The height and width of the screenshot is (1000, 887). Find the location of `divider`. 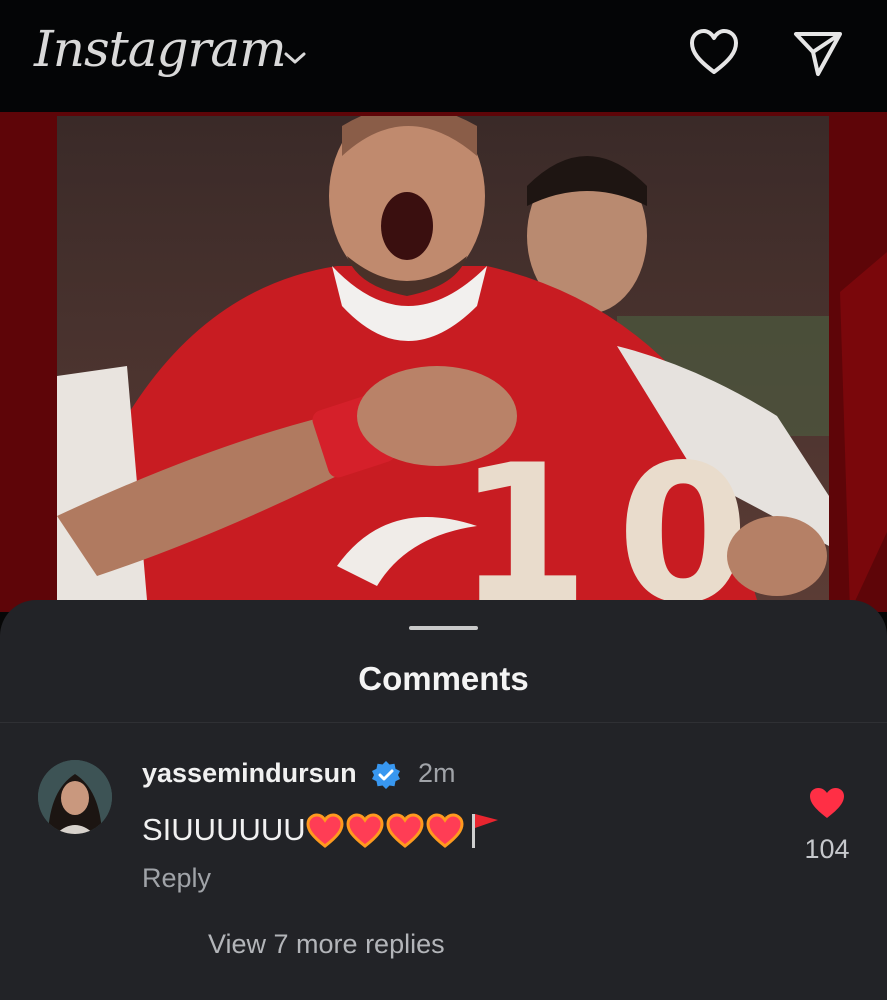

divider is located at coordinates (443, 722).